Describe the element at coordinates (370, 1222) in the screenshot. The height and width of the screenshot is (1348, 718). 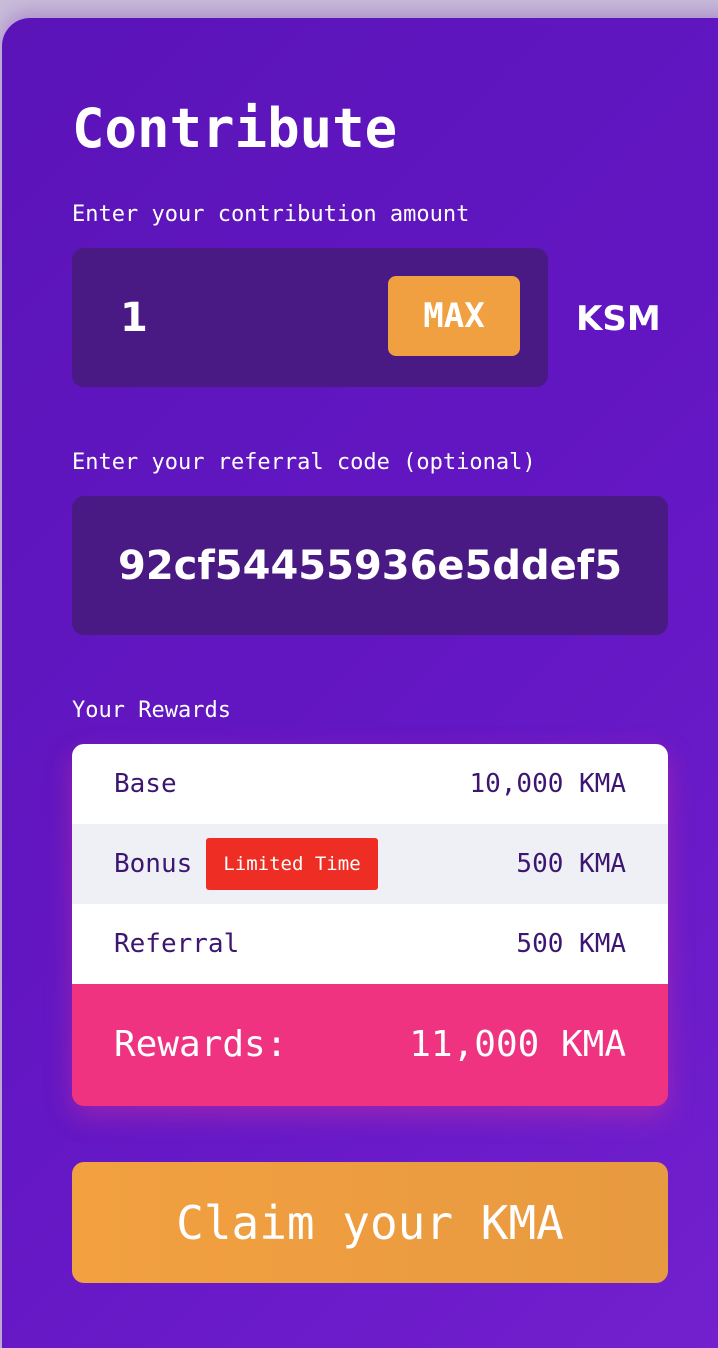
I see `claim-button: Claim your KMA` at that location.